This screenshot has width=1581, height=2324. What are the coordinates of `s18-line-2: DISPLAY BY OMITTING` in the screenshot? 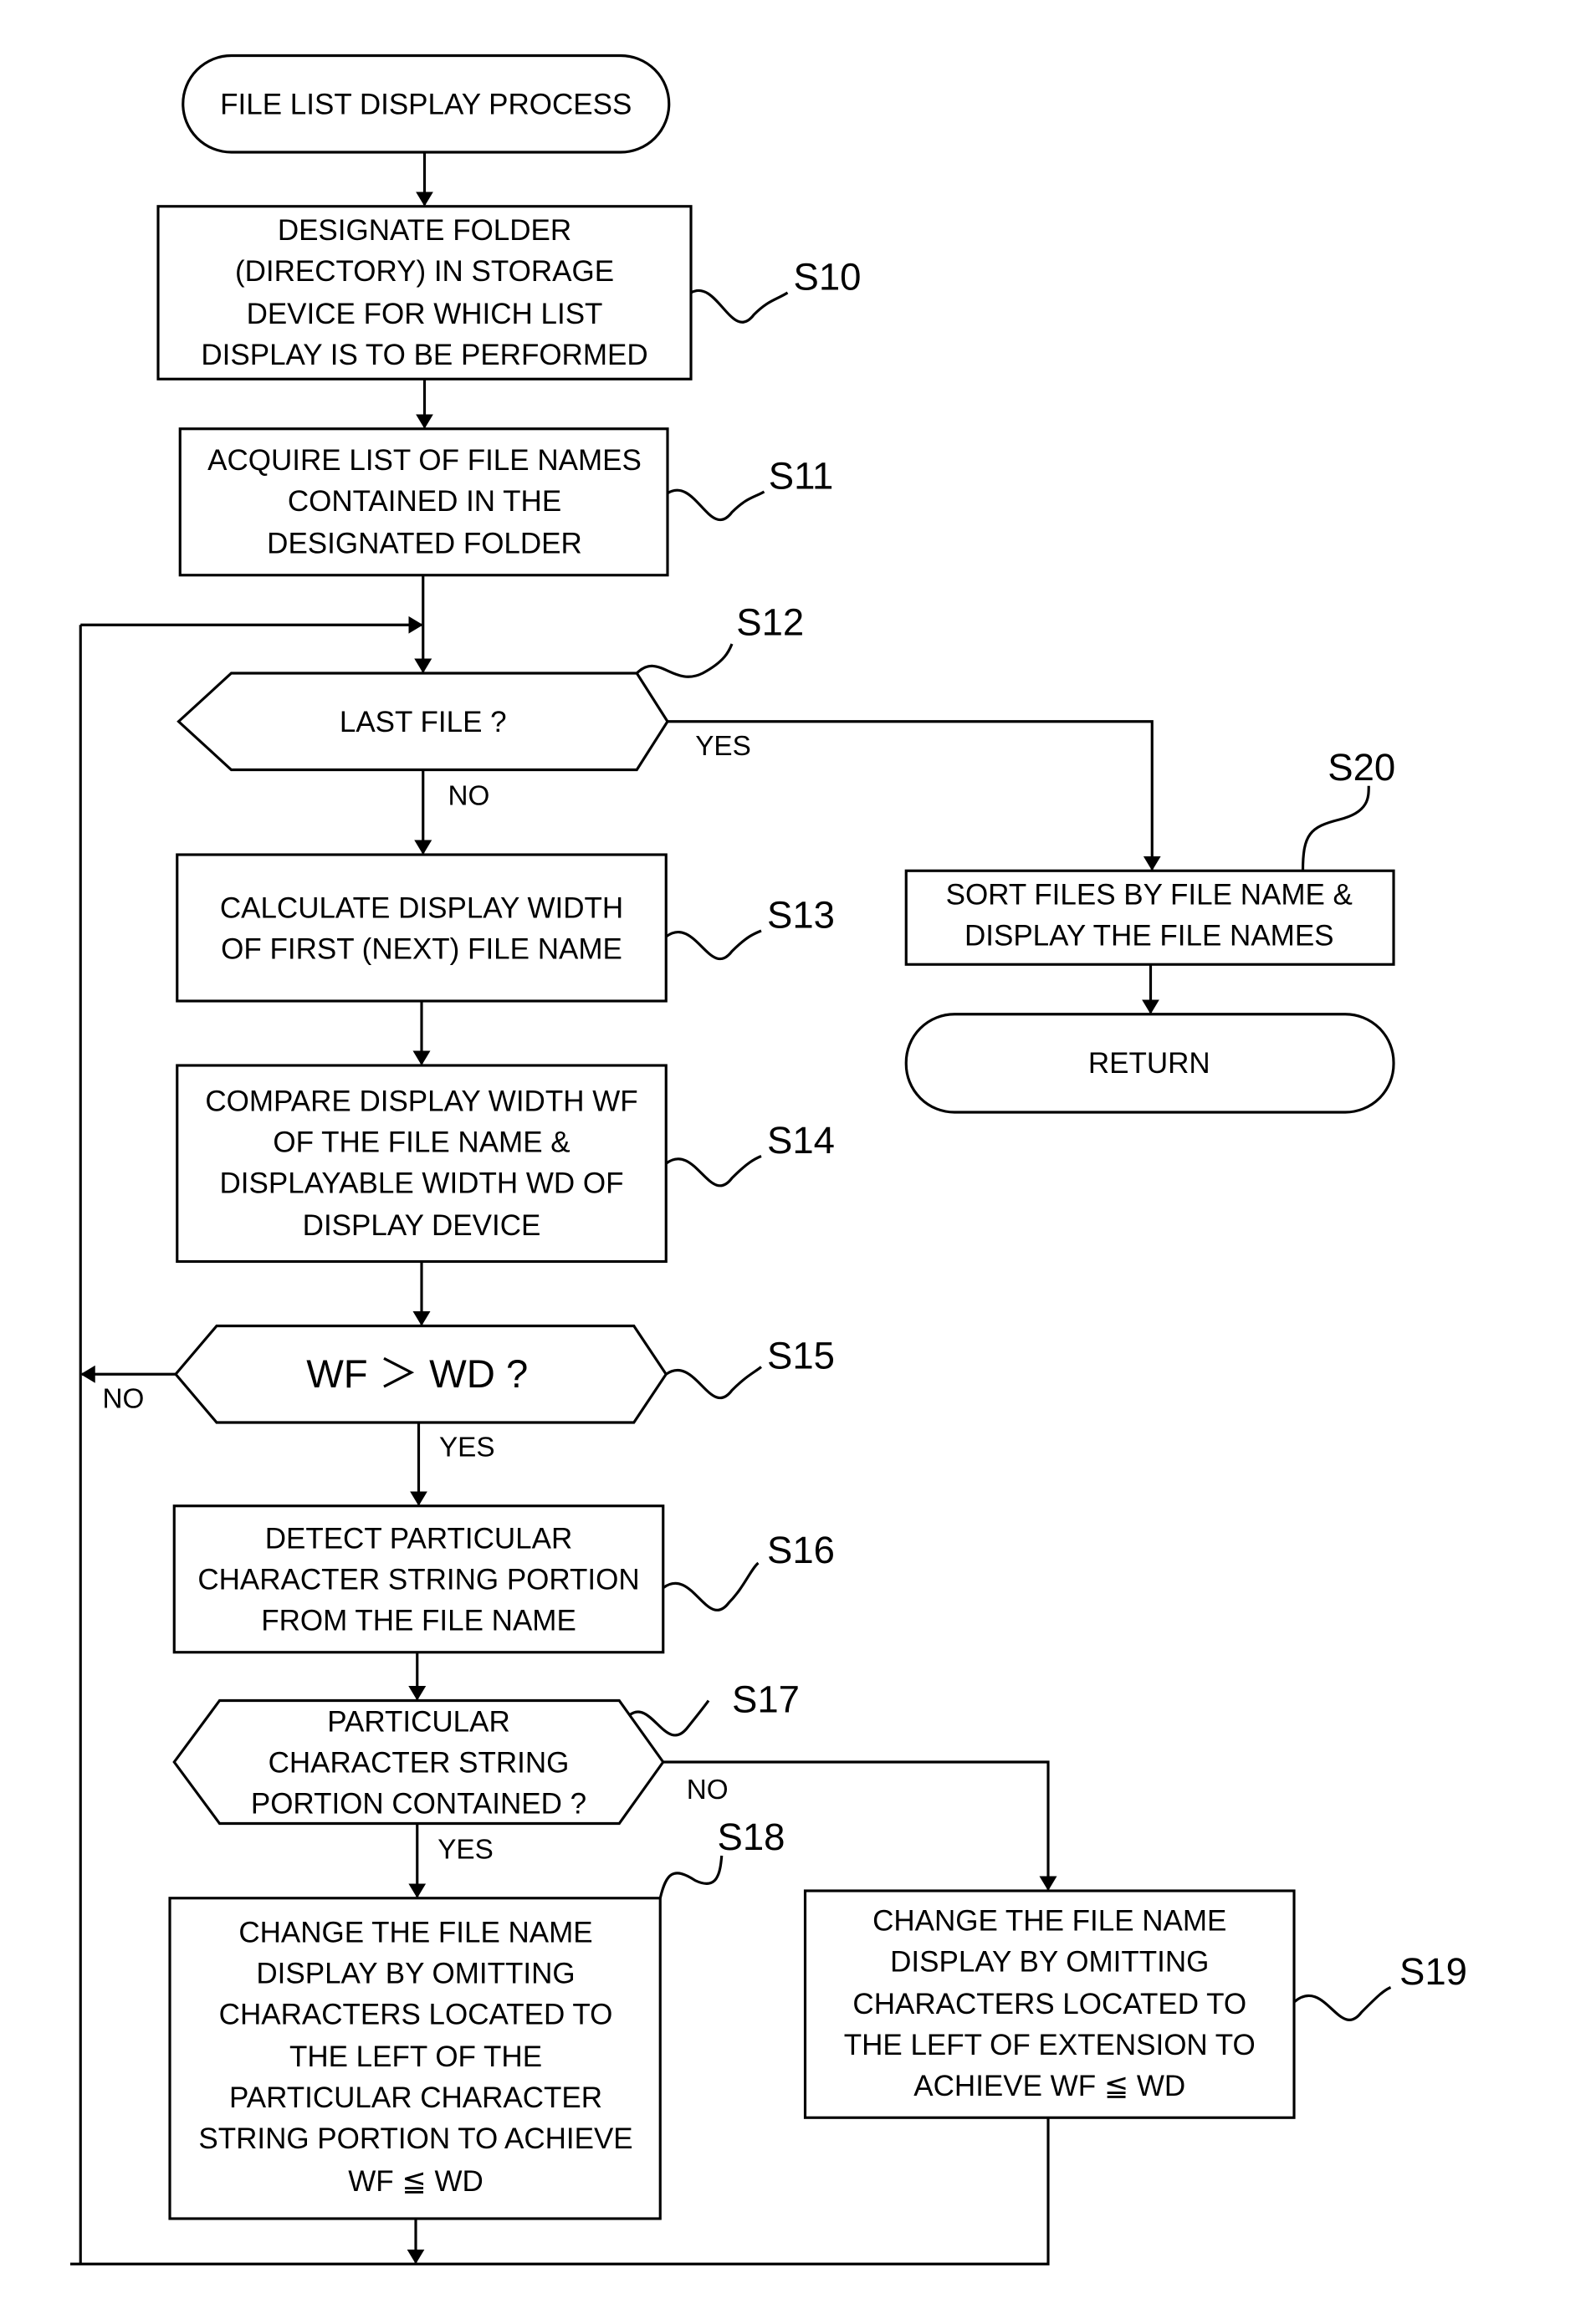 It's located at (416, 1973).